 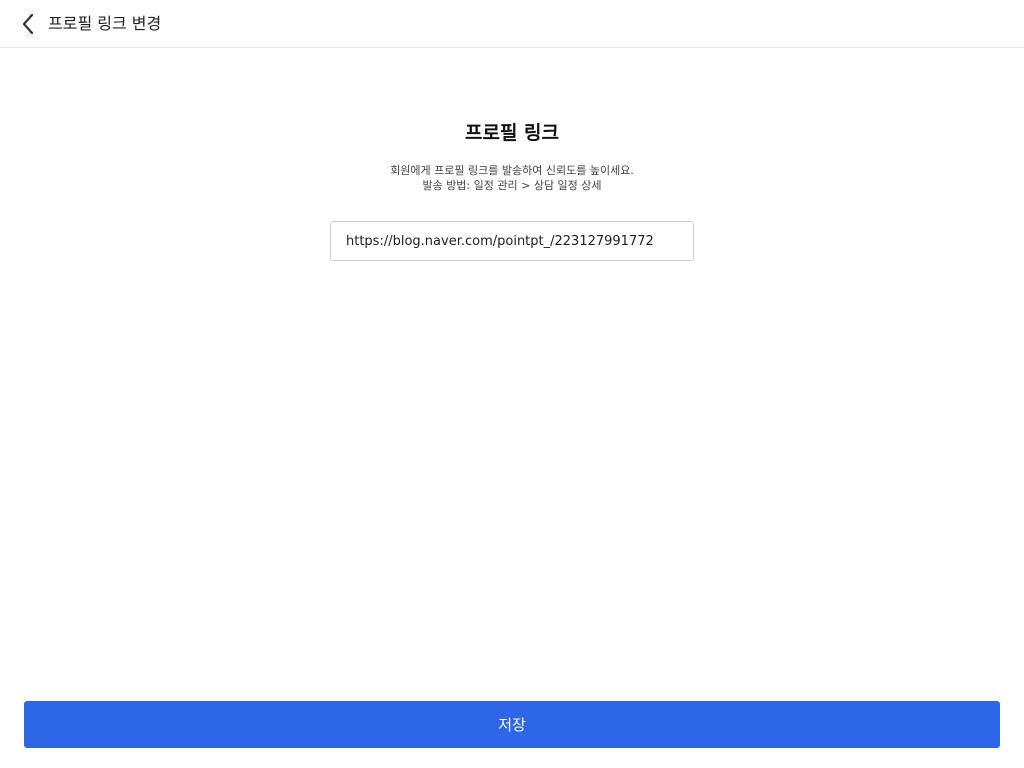 I want to click on save-button: 저장, so click(x=512, y=724).